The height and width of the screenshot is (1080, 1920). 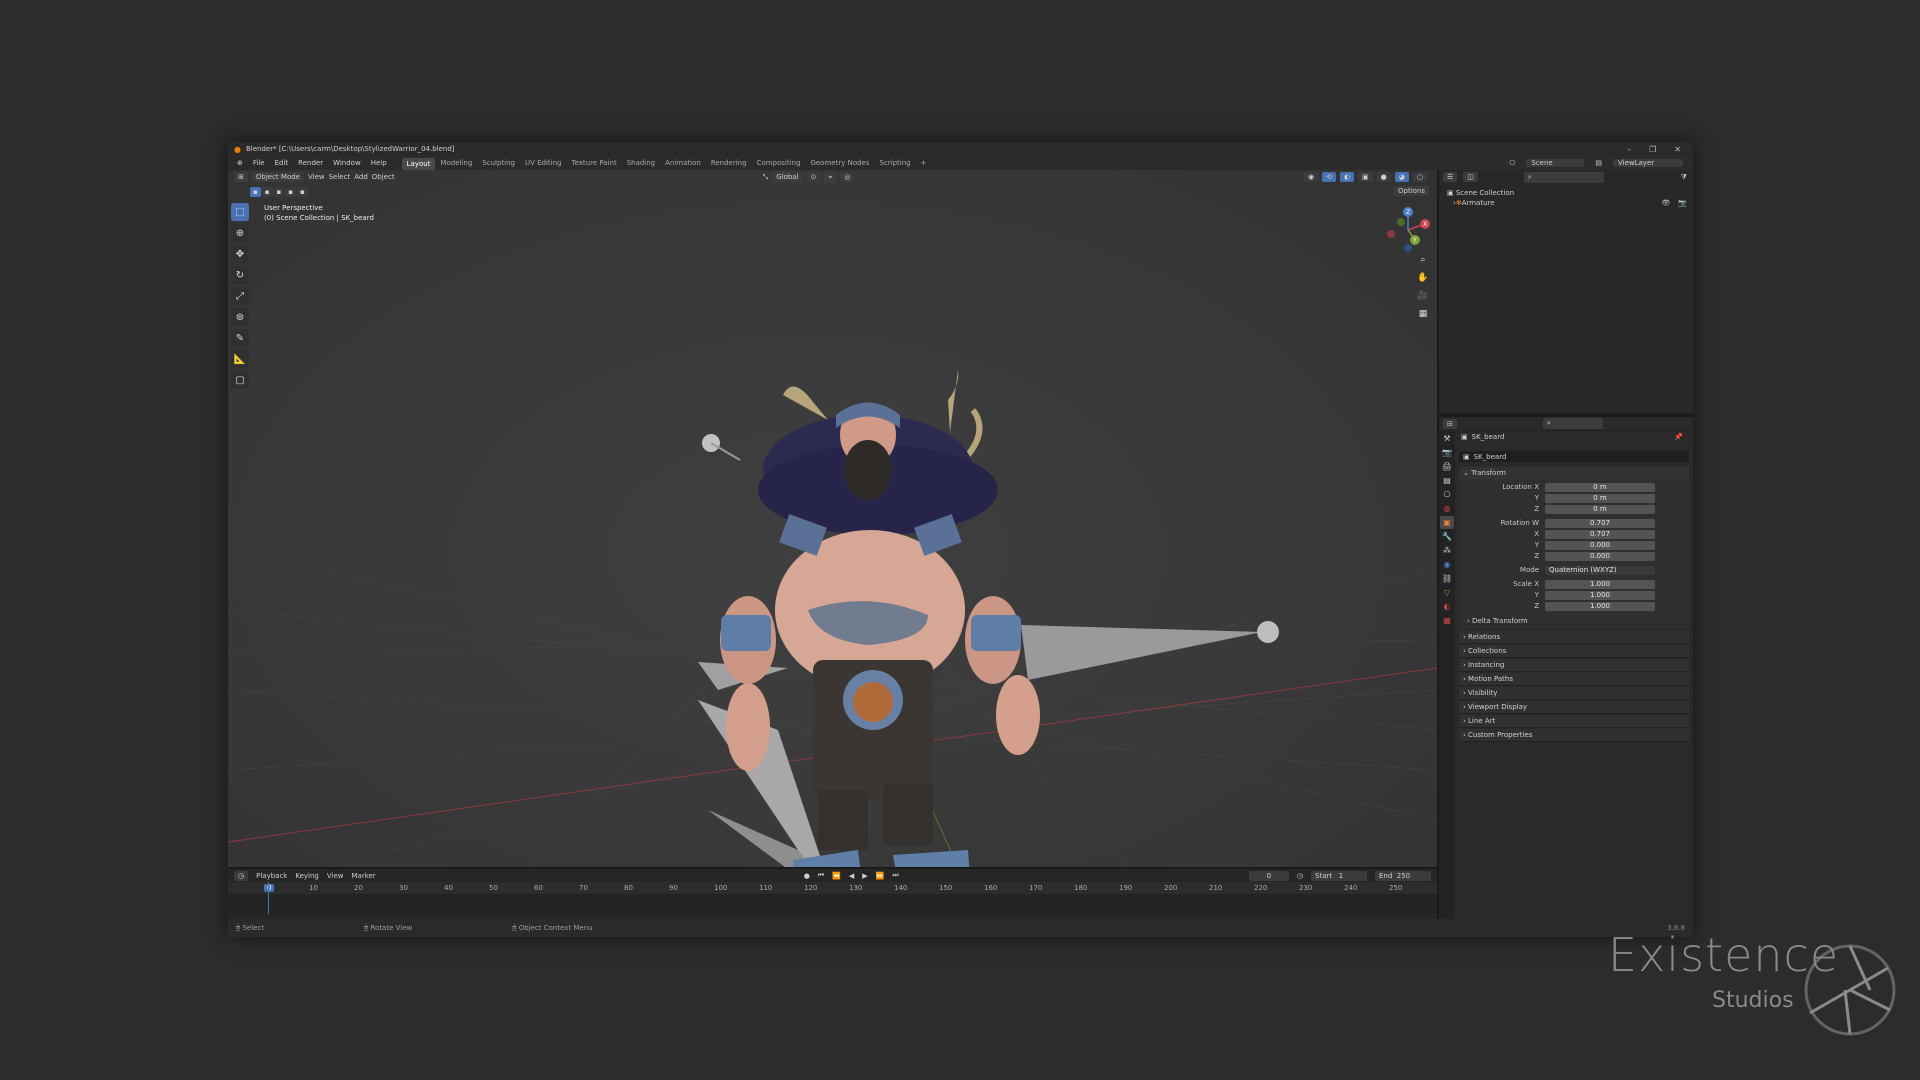 I want to click on transform-panel-header: ⌄ Transform, so click(x=1574, y=473).